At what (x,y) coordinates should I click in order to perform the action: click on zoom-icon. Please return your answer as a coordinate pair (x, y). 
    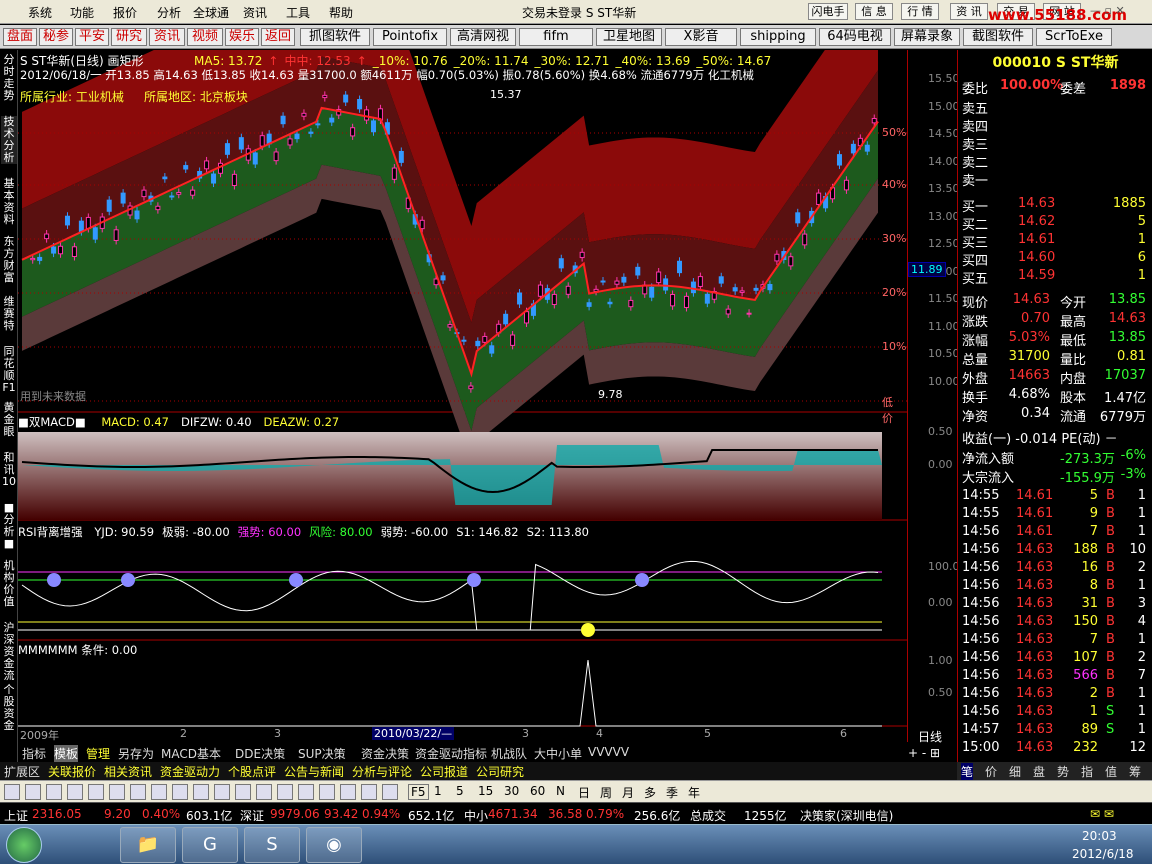
    Looking at the image, I should click on (243, 792).